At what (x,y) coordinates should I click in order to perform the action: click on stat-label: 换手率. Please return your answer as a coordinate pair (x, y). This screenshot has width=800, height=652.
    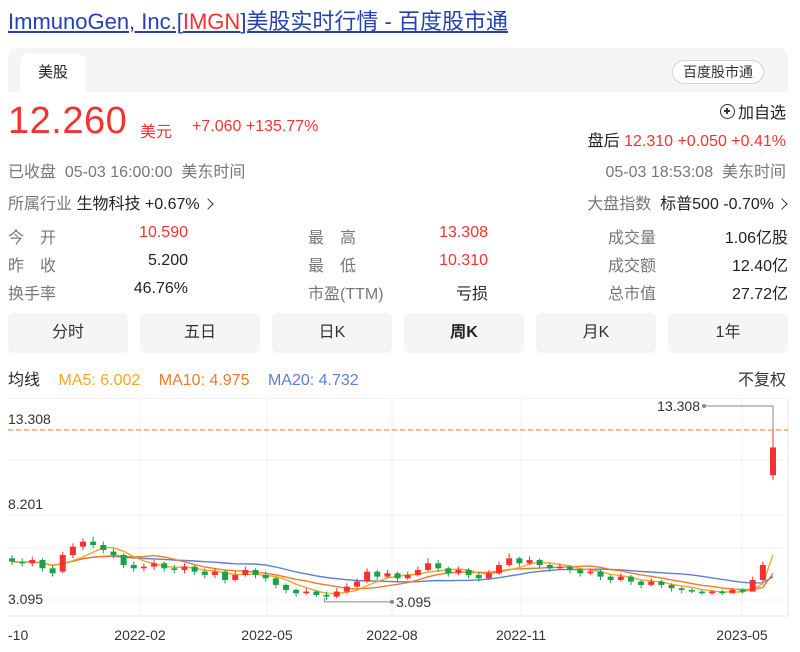
    Looking at the image, I should click on (32, 294).